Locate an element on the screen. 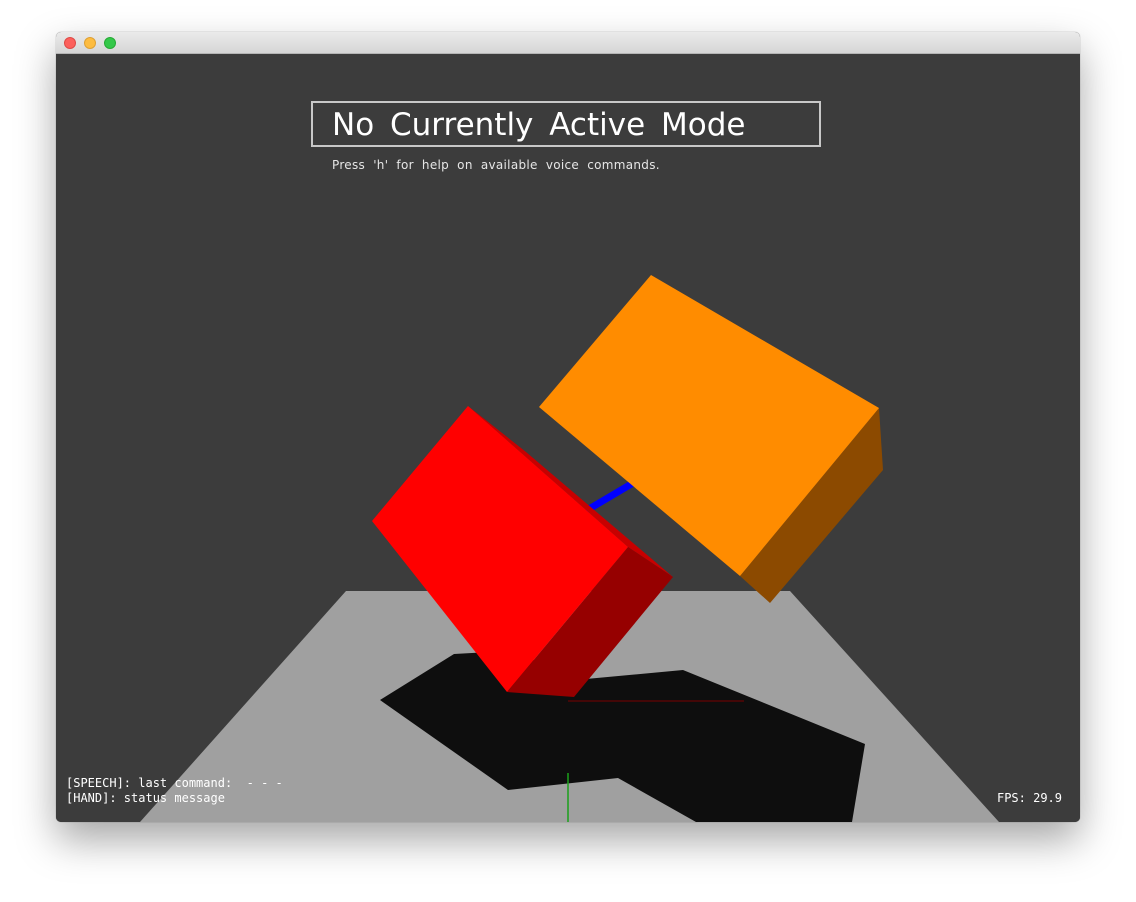  mode-title: No Currently Active Mode is located at coordinates (539, 125).